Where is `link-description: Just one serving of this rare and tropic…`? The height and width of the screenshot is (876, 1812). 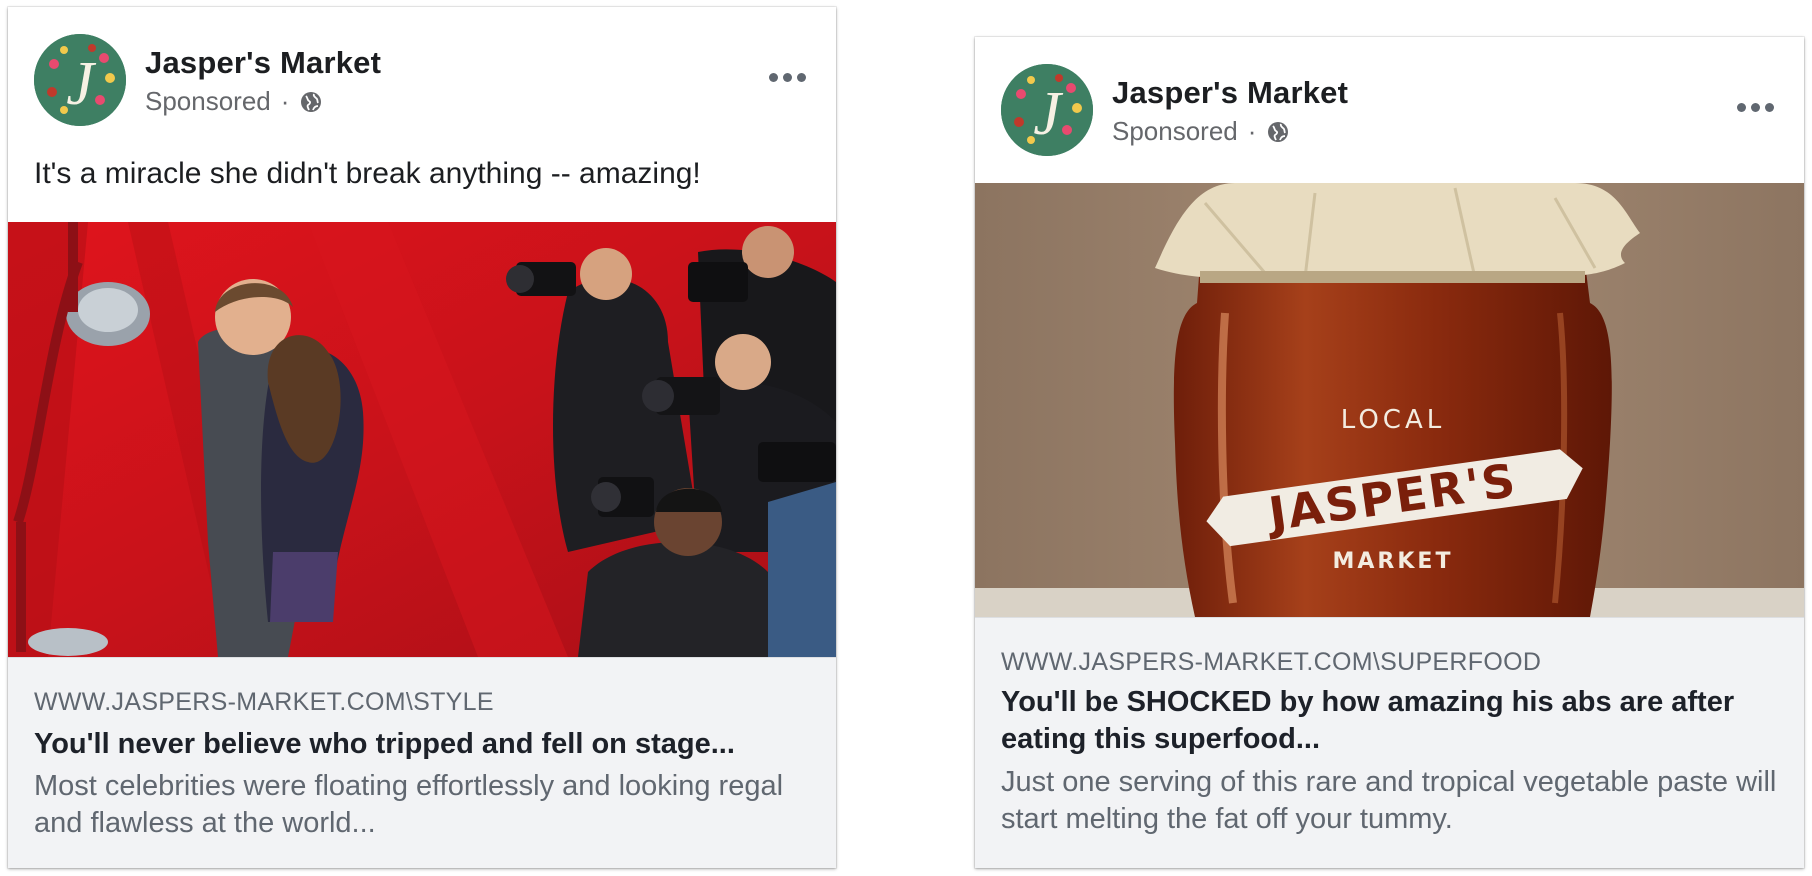
link-description: Just one serving of this rare and tropic… is located at coordinates (1389, 800).